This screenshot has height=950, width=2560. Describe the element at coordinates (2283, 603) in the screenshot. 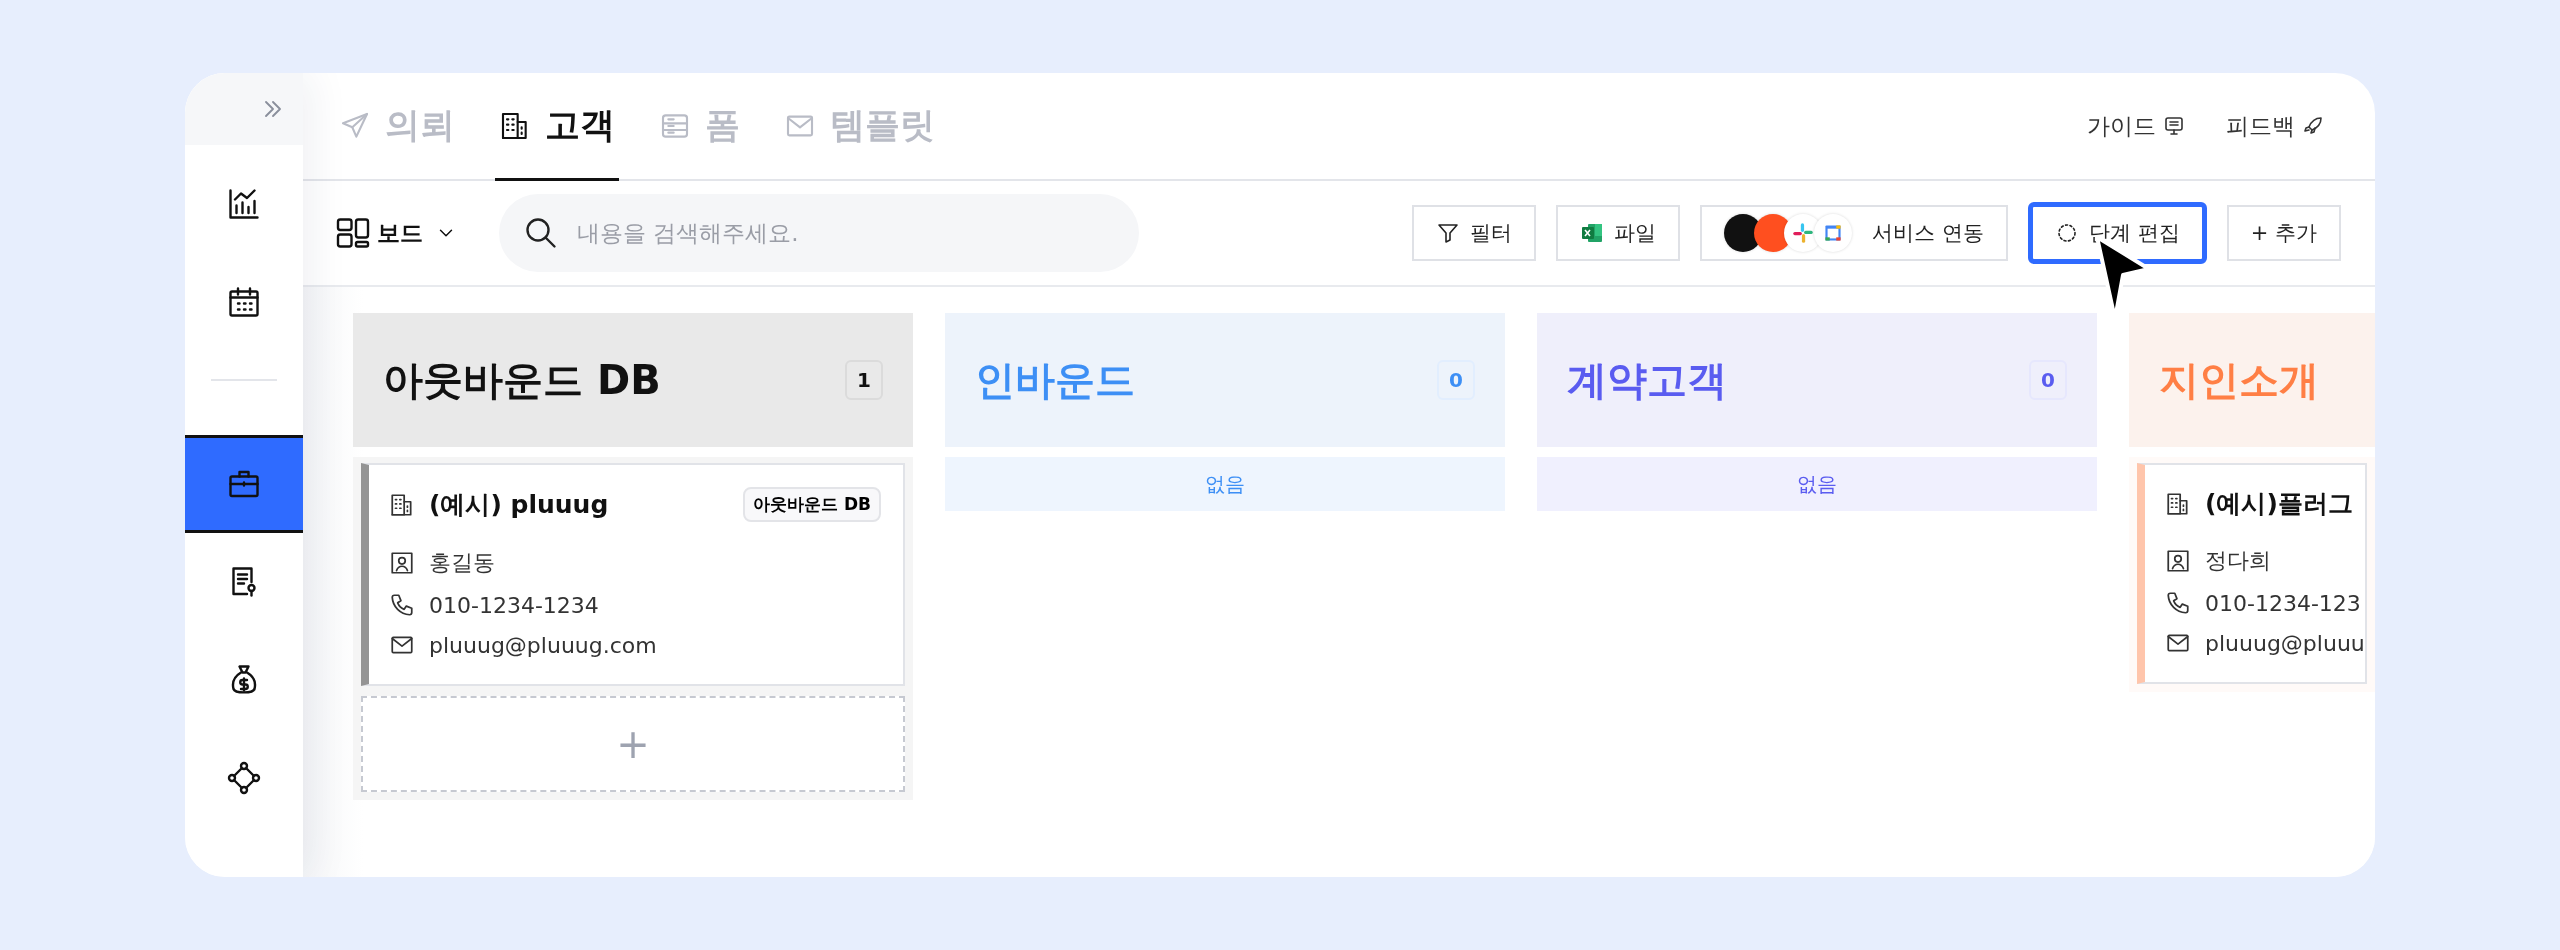

I see `phone-number: 010-1234-123` at that location.